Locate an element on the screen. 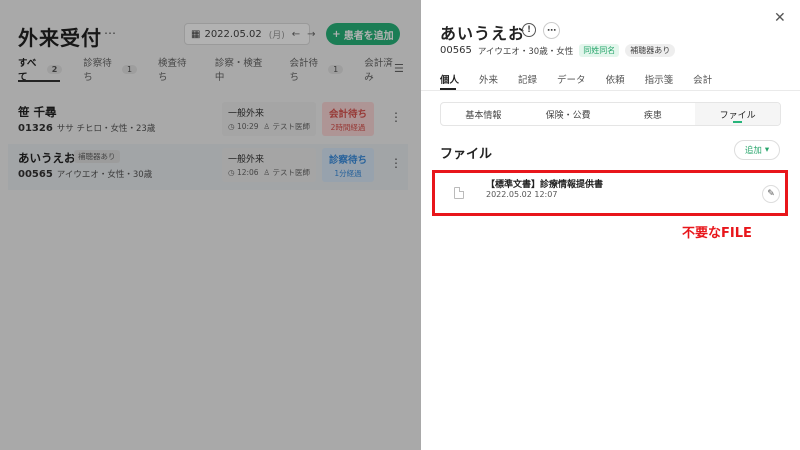  add-file-button: 追加 ▾ is located at coordinates (757, 150).